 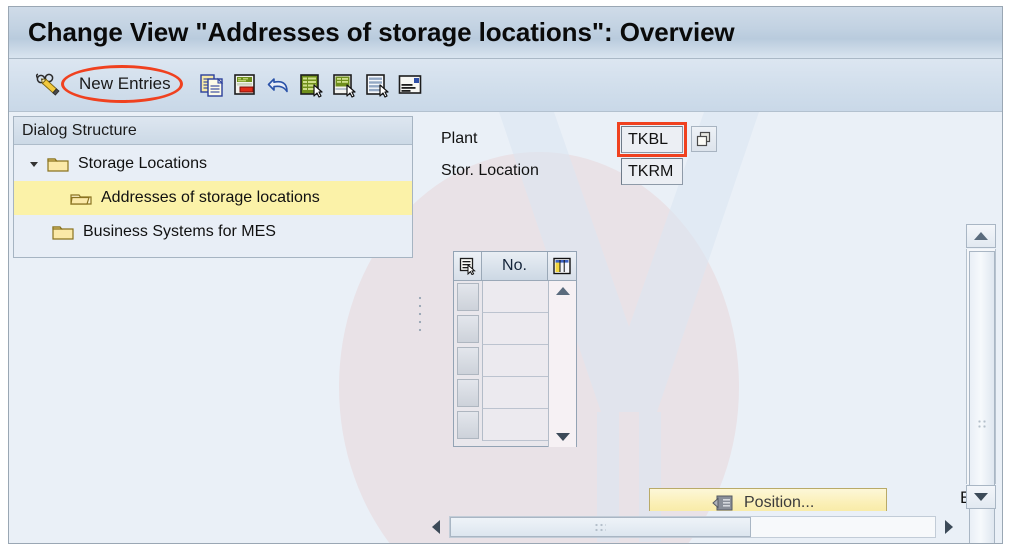 I want to click on field-row-plant: Plant, so click(x=531, y=139).